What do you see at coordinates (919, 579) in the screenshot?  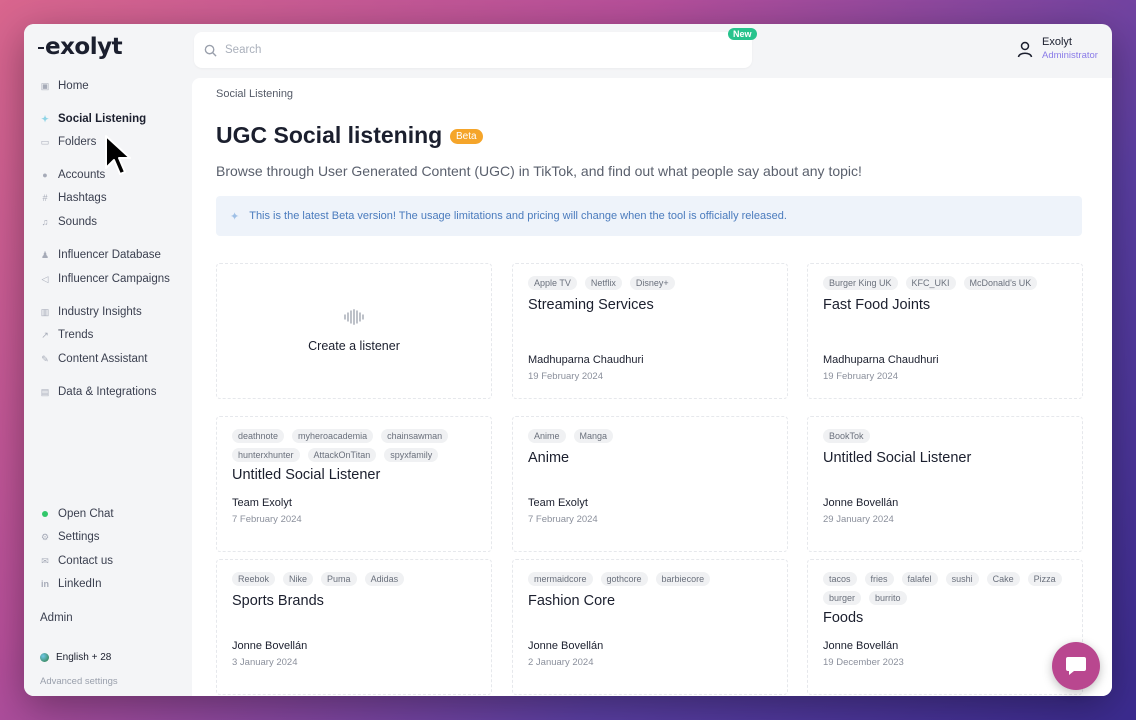 I see `tag: falafel` at bounding box center [919, 579].